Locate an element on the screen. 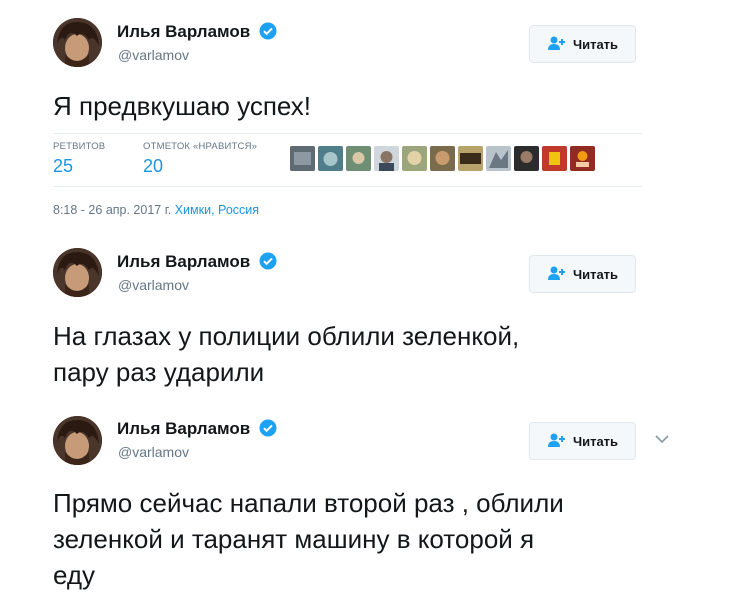 Image resolution: width=743 pixels, height=600 pixels. tweet-text-line: зеленкой и таранят машину в которой я is located at coordinates (294, 539).